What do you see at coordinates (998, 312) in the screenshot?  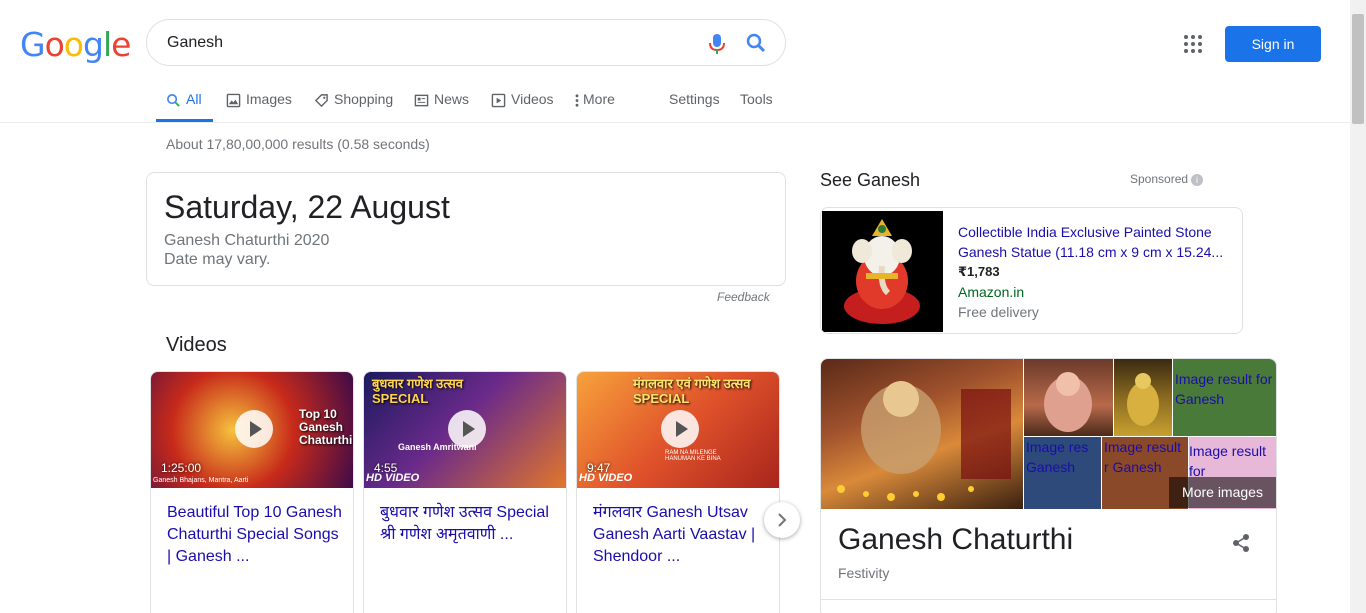 I see `product-shipping: Free delivery` at bounding box center [998, 312].